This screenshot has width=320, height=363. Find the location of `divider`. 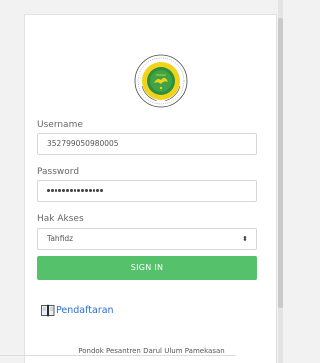

divider is located at coordinates (118, 355).